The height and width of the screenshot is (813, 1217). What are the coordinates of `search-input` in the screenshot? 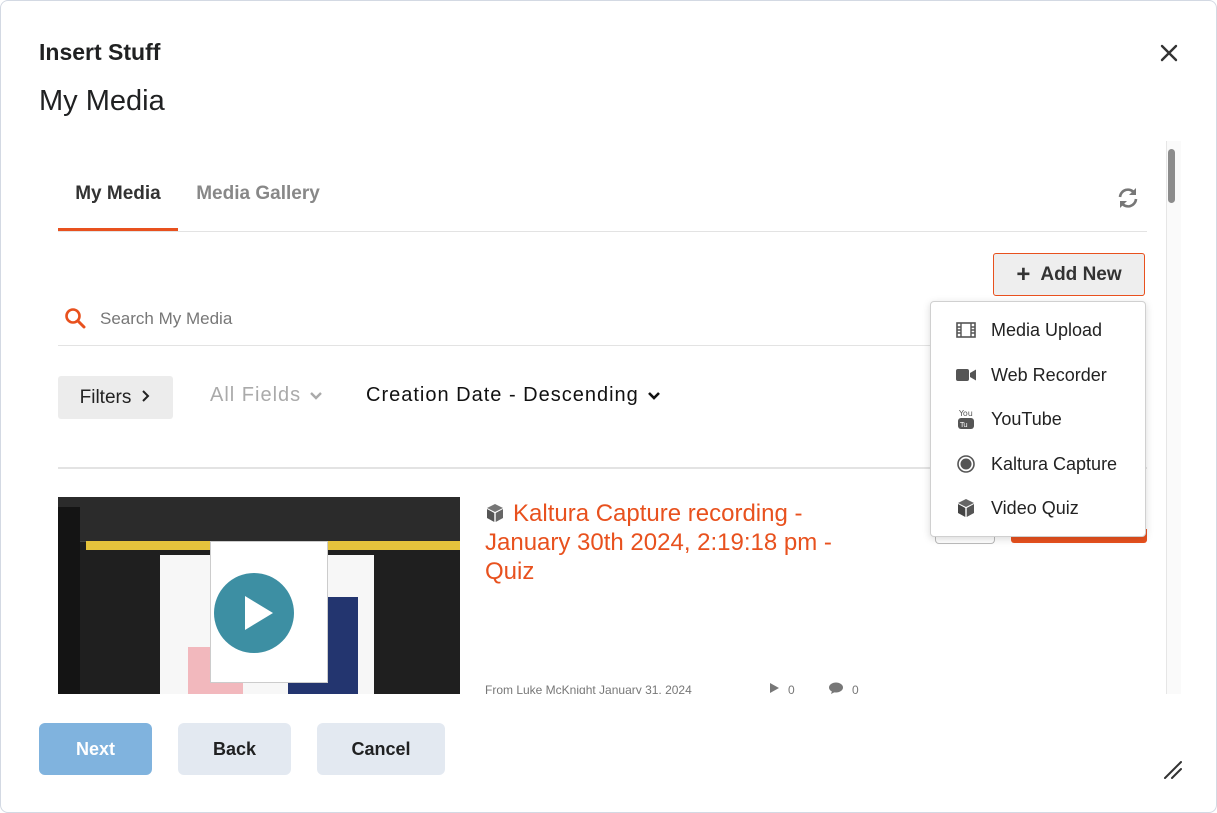 It's located at (500, 319).